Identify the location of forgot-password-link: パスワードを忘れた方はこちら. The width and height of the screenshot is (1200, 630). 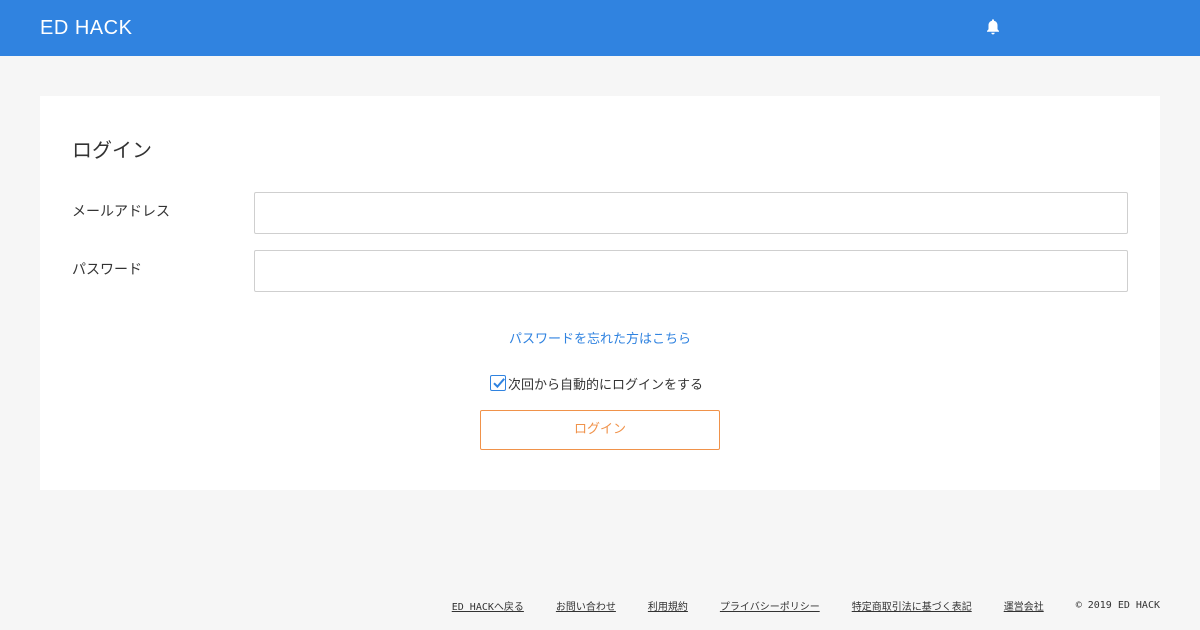
(600, 339).